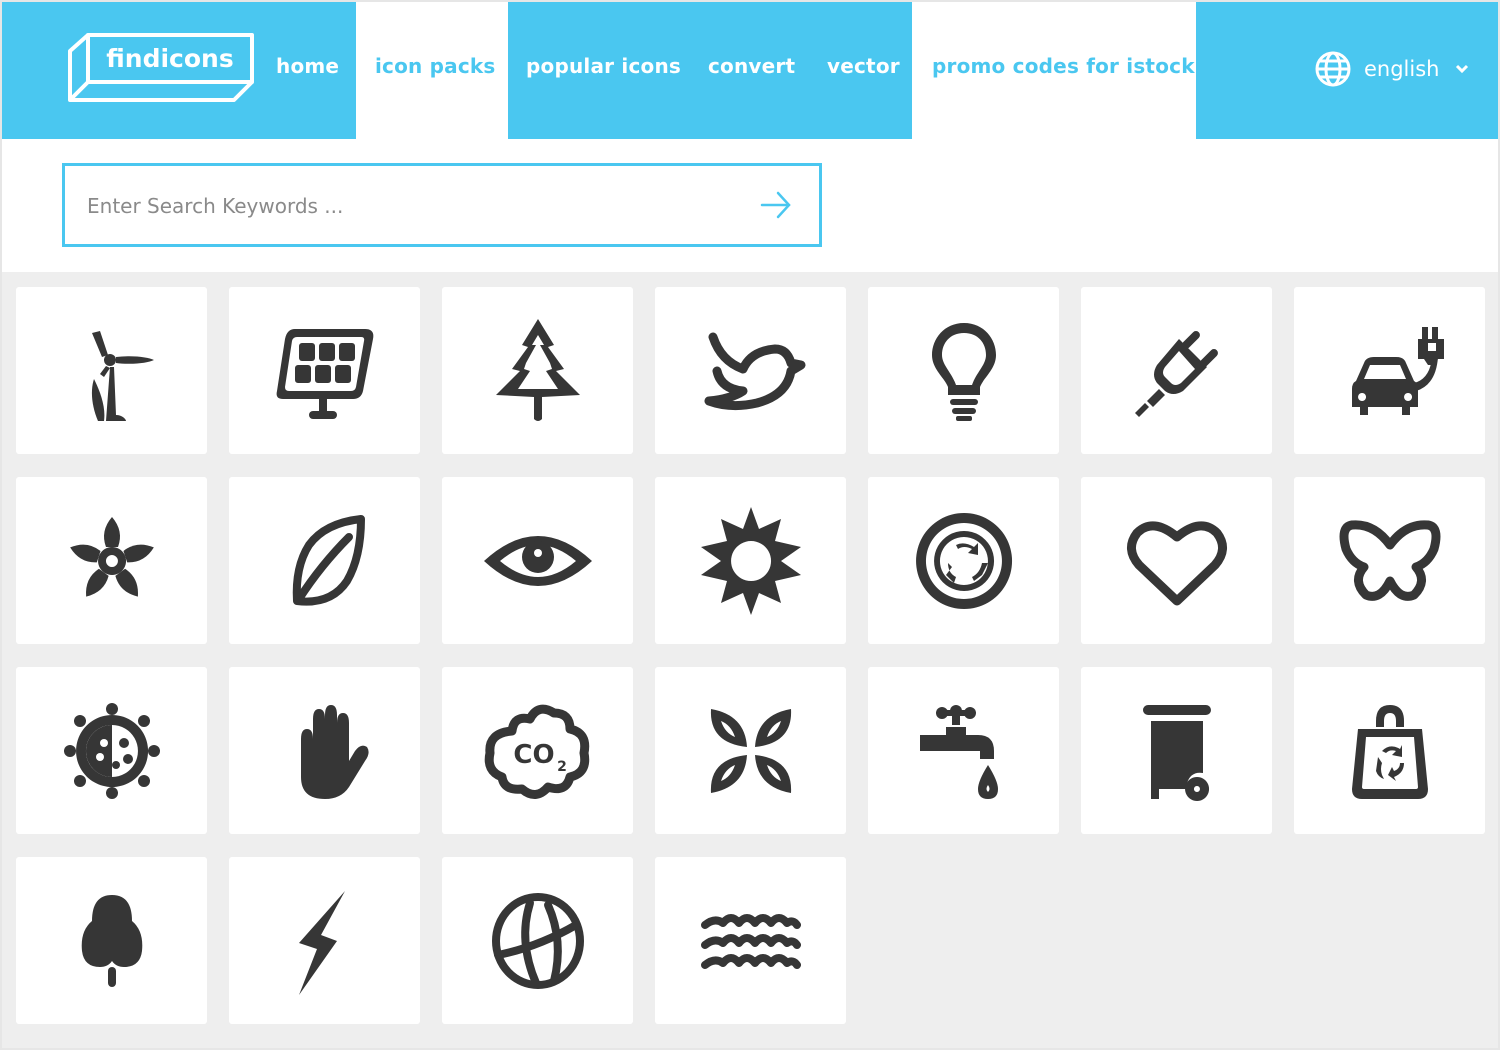 The width and height of the screenshot is (1500, 1050). I want to click on nav-promo-codes: promo codes for istock, so click(1063, 66).